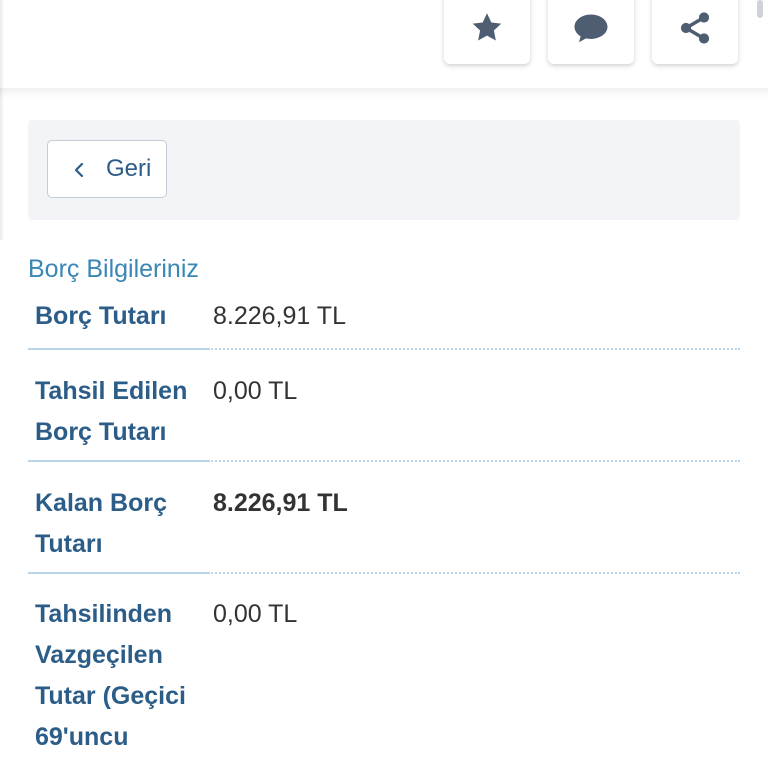 This screenshot has width=768, height=768. I want to click on collected-debt-value: 0,00 TL, so click(255, 391).